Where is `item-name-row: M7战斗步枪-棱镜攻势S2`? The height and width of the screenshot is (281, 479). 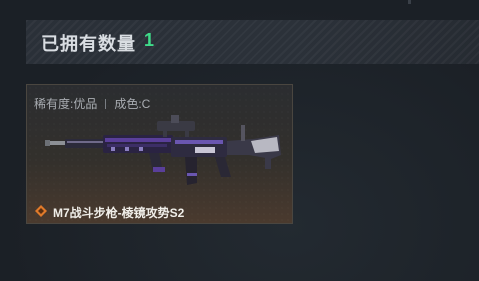 item-name-row: M7战斗步枪-棱镜攻势S2 is located at coordinates (159, 213).